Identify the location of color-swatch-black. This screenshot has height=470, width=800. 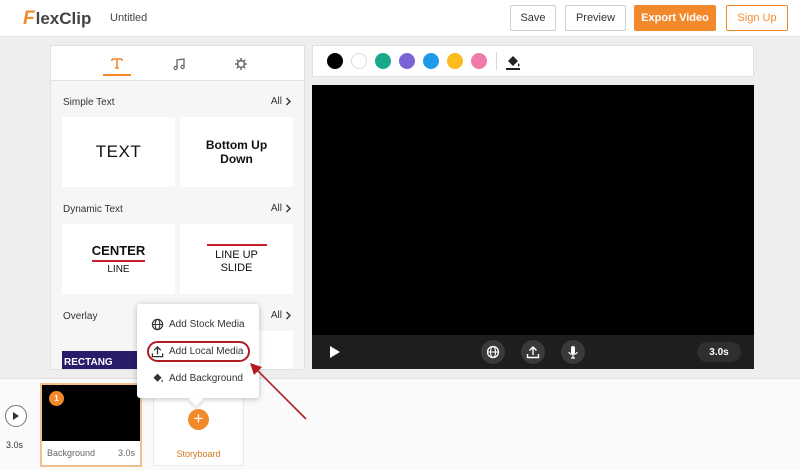
(335, 61).